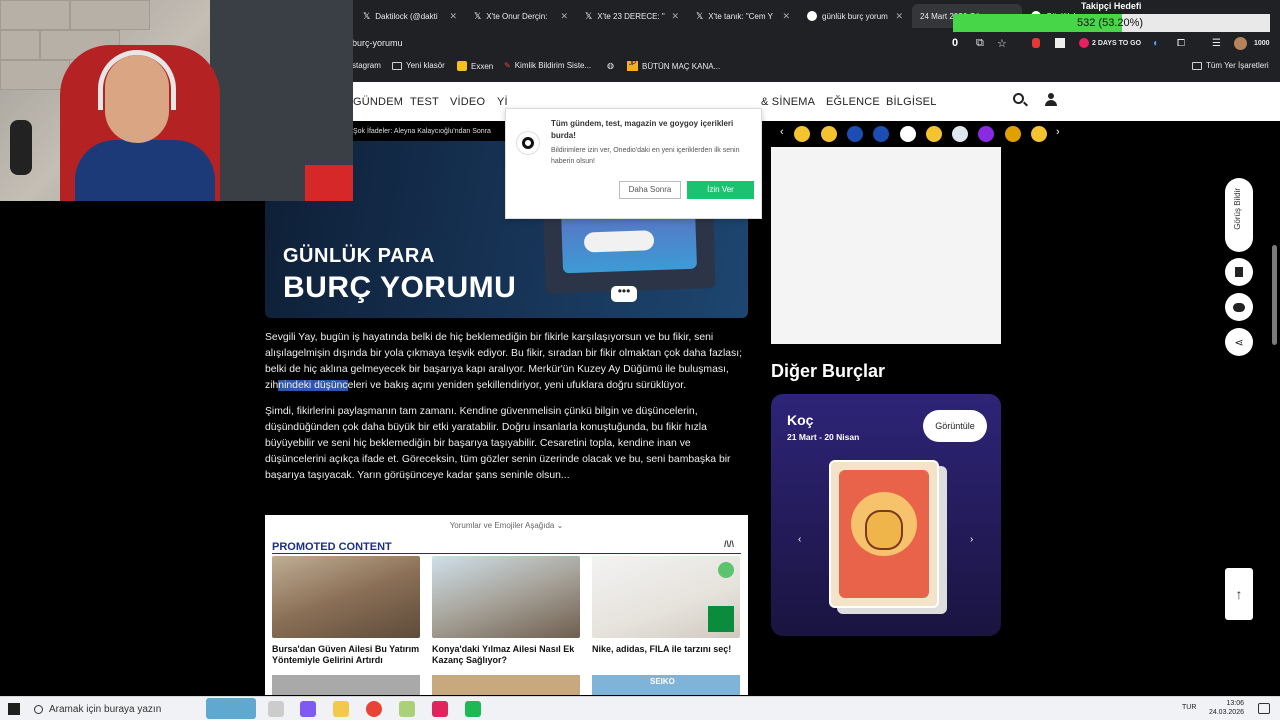 This screenshot has width=1280, height=720. Describe the element at coordinates (1036, 43) in the screenshot. I see `extension-red-icon` at that location.